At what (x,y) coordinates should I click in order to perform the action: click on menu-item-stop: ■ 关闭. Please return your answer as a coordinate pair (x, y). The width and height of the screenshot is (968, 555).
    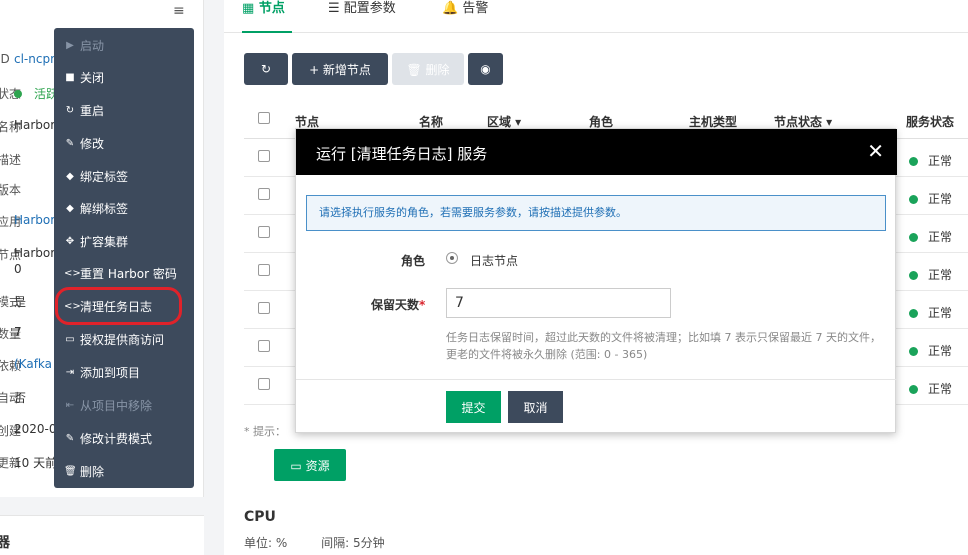
    Looking at the image, I should click on (124, 77).